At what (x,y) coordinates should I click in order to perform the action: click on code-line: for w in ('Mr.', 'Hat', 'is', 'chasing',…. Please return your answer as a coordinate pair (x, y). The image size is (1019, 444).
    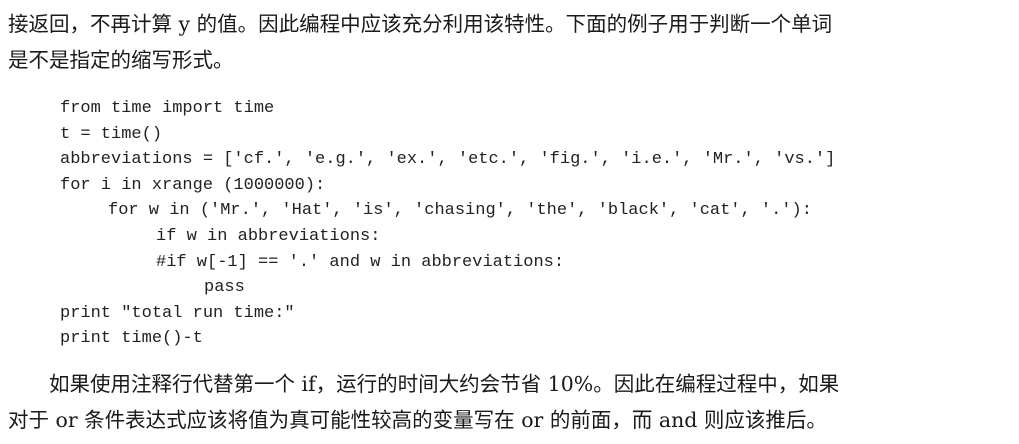
    Looking at the image, I should click on (460, 211).